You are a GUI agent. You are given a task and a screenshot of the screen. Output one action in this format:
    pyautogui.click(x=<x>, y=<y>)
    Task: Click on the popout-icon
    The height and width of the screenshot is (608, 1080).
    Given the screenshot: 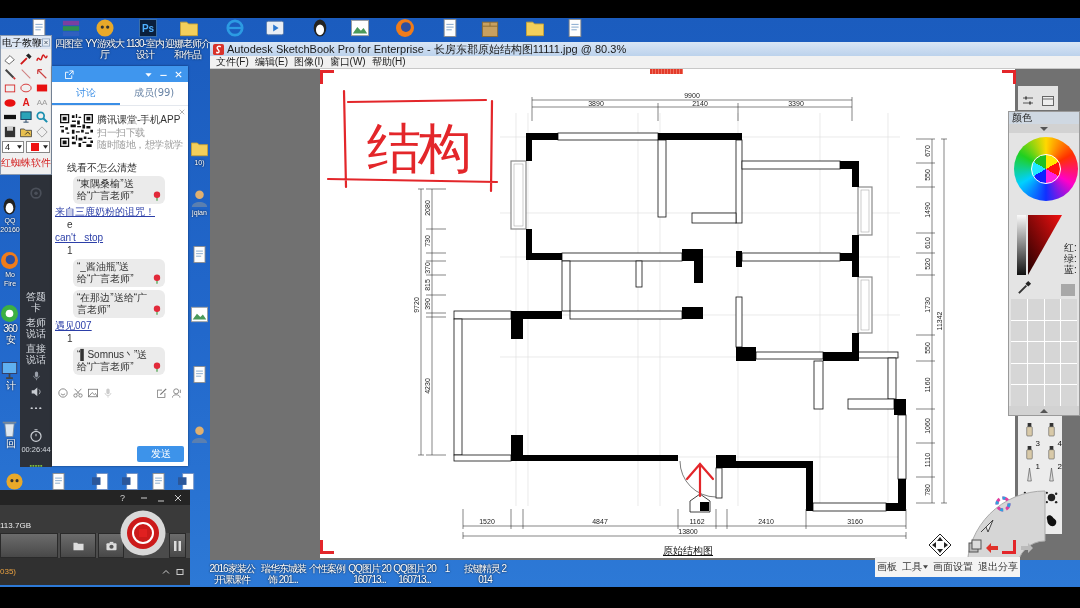 What is the action you would take?
    pyautogui.click(x=69, y=74)
    